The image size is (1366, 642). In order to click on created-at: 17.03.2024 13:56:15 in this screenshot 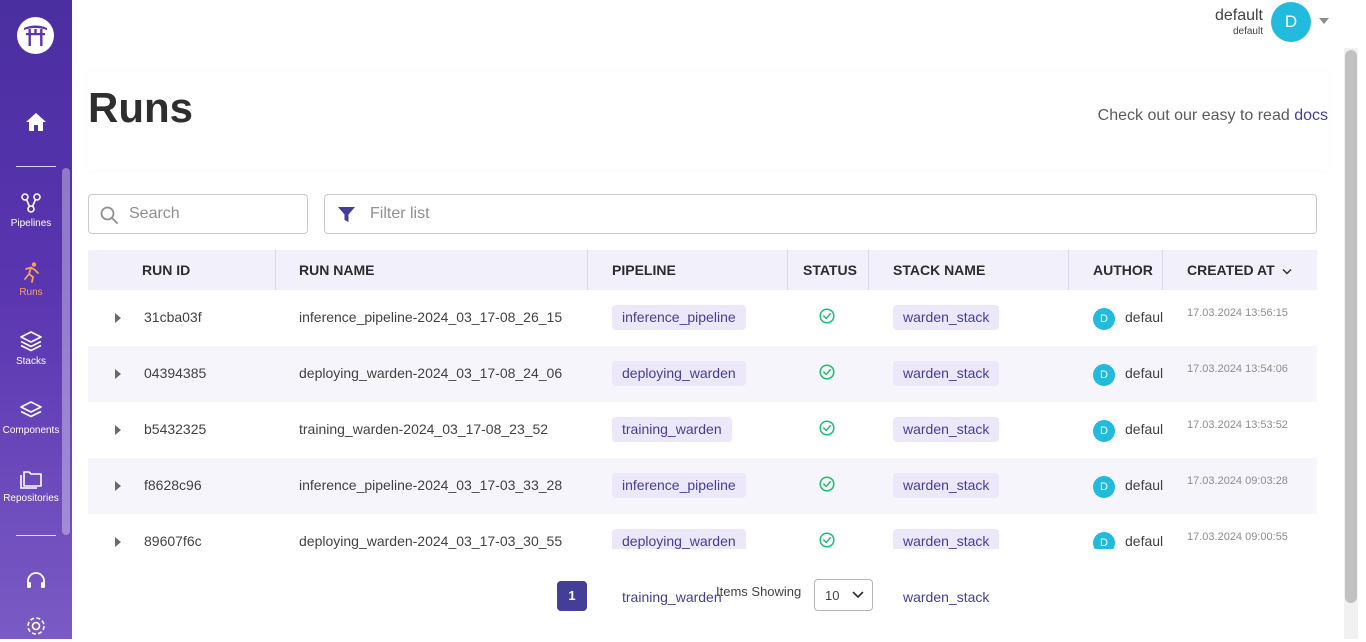, I will do `click(1237, 313)`.